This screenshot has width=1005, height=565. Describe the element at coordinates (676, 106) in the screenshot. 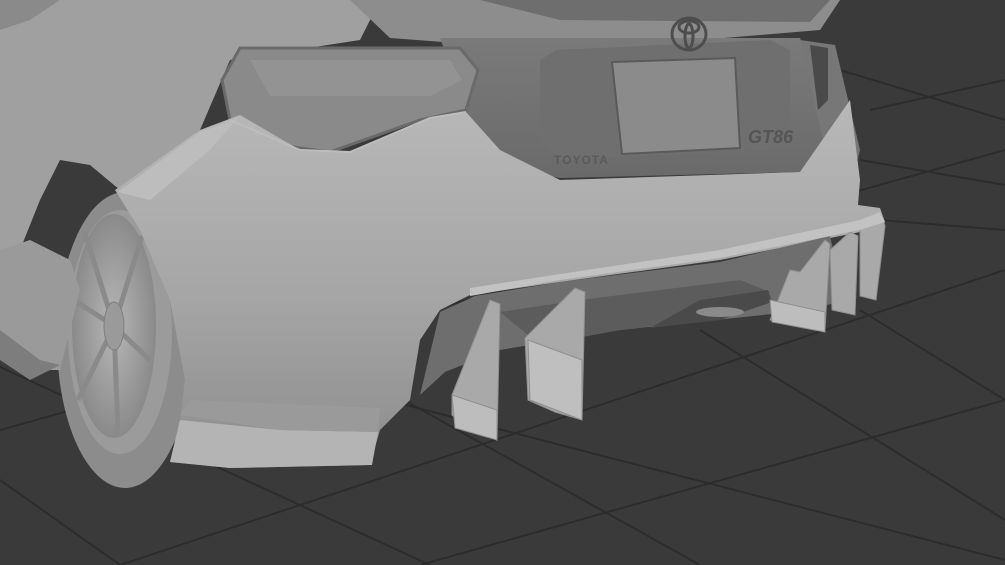

I see `license-plate-recess` at that location.